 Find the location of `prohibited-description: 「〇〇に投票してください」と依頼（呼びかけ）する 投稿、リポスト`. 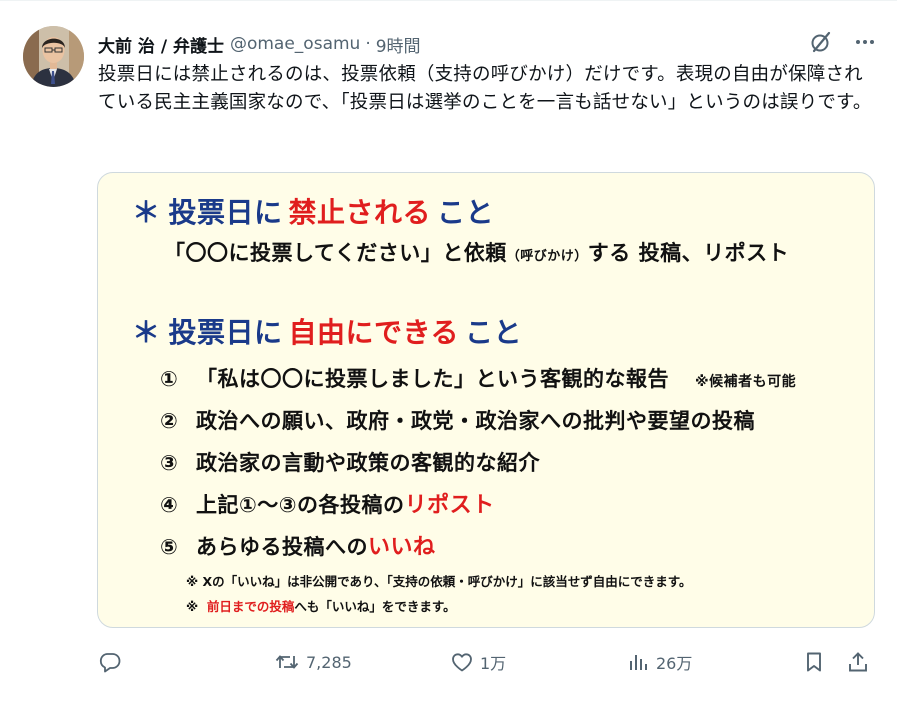

prohibited-description: 「〇〇に投票してください」と依頼（呼びかけ）する 投稿、リポスト is located at coordinates (476, 252).